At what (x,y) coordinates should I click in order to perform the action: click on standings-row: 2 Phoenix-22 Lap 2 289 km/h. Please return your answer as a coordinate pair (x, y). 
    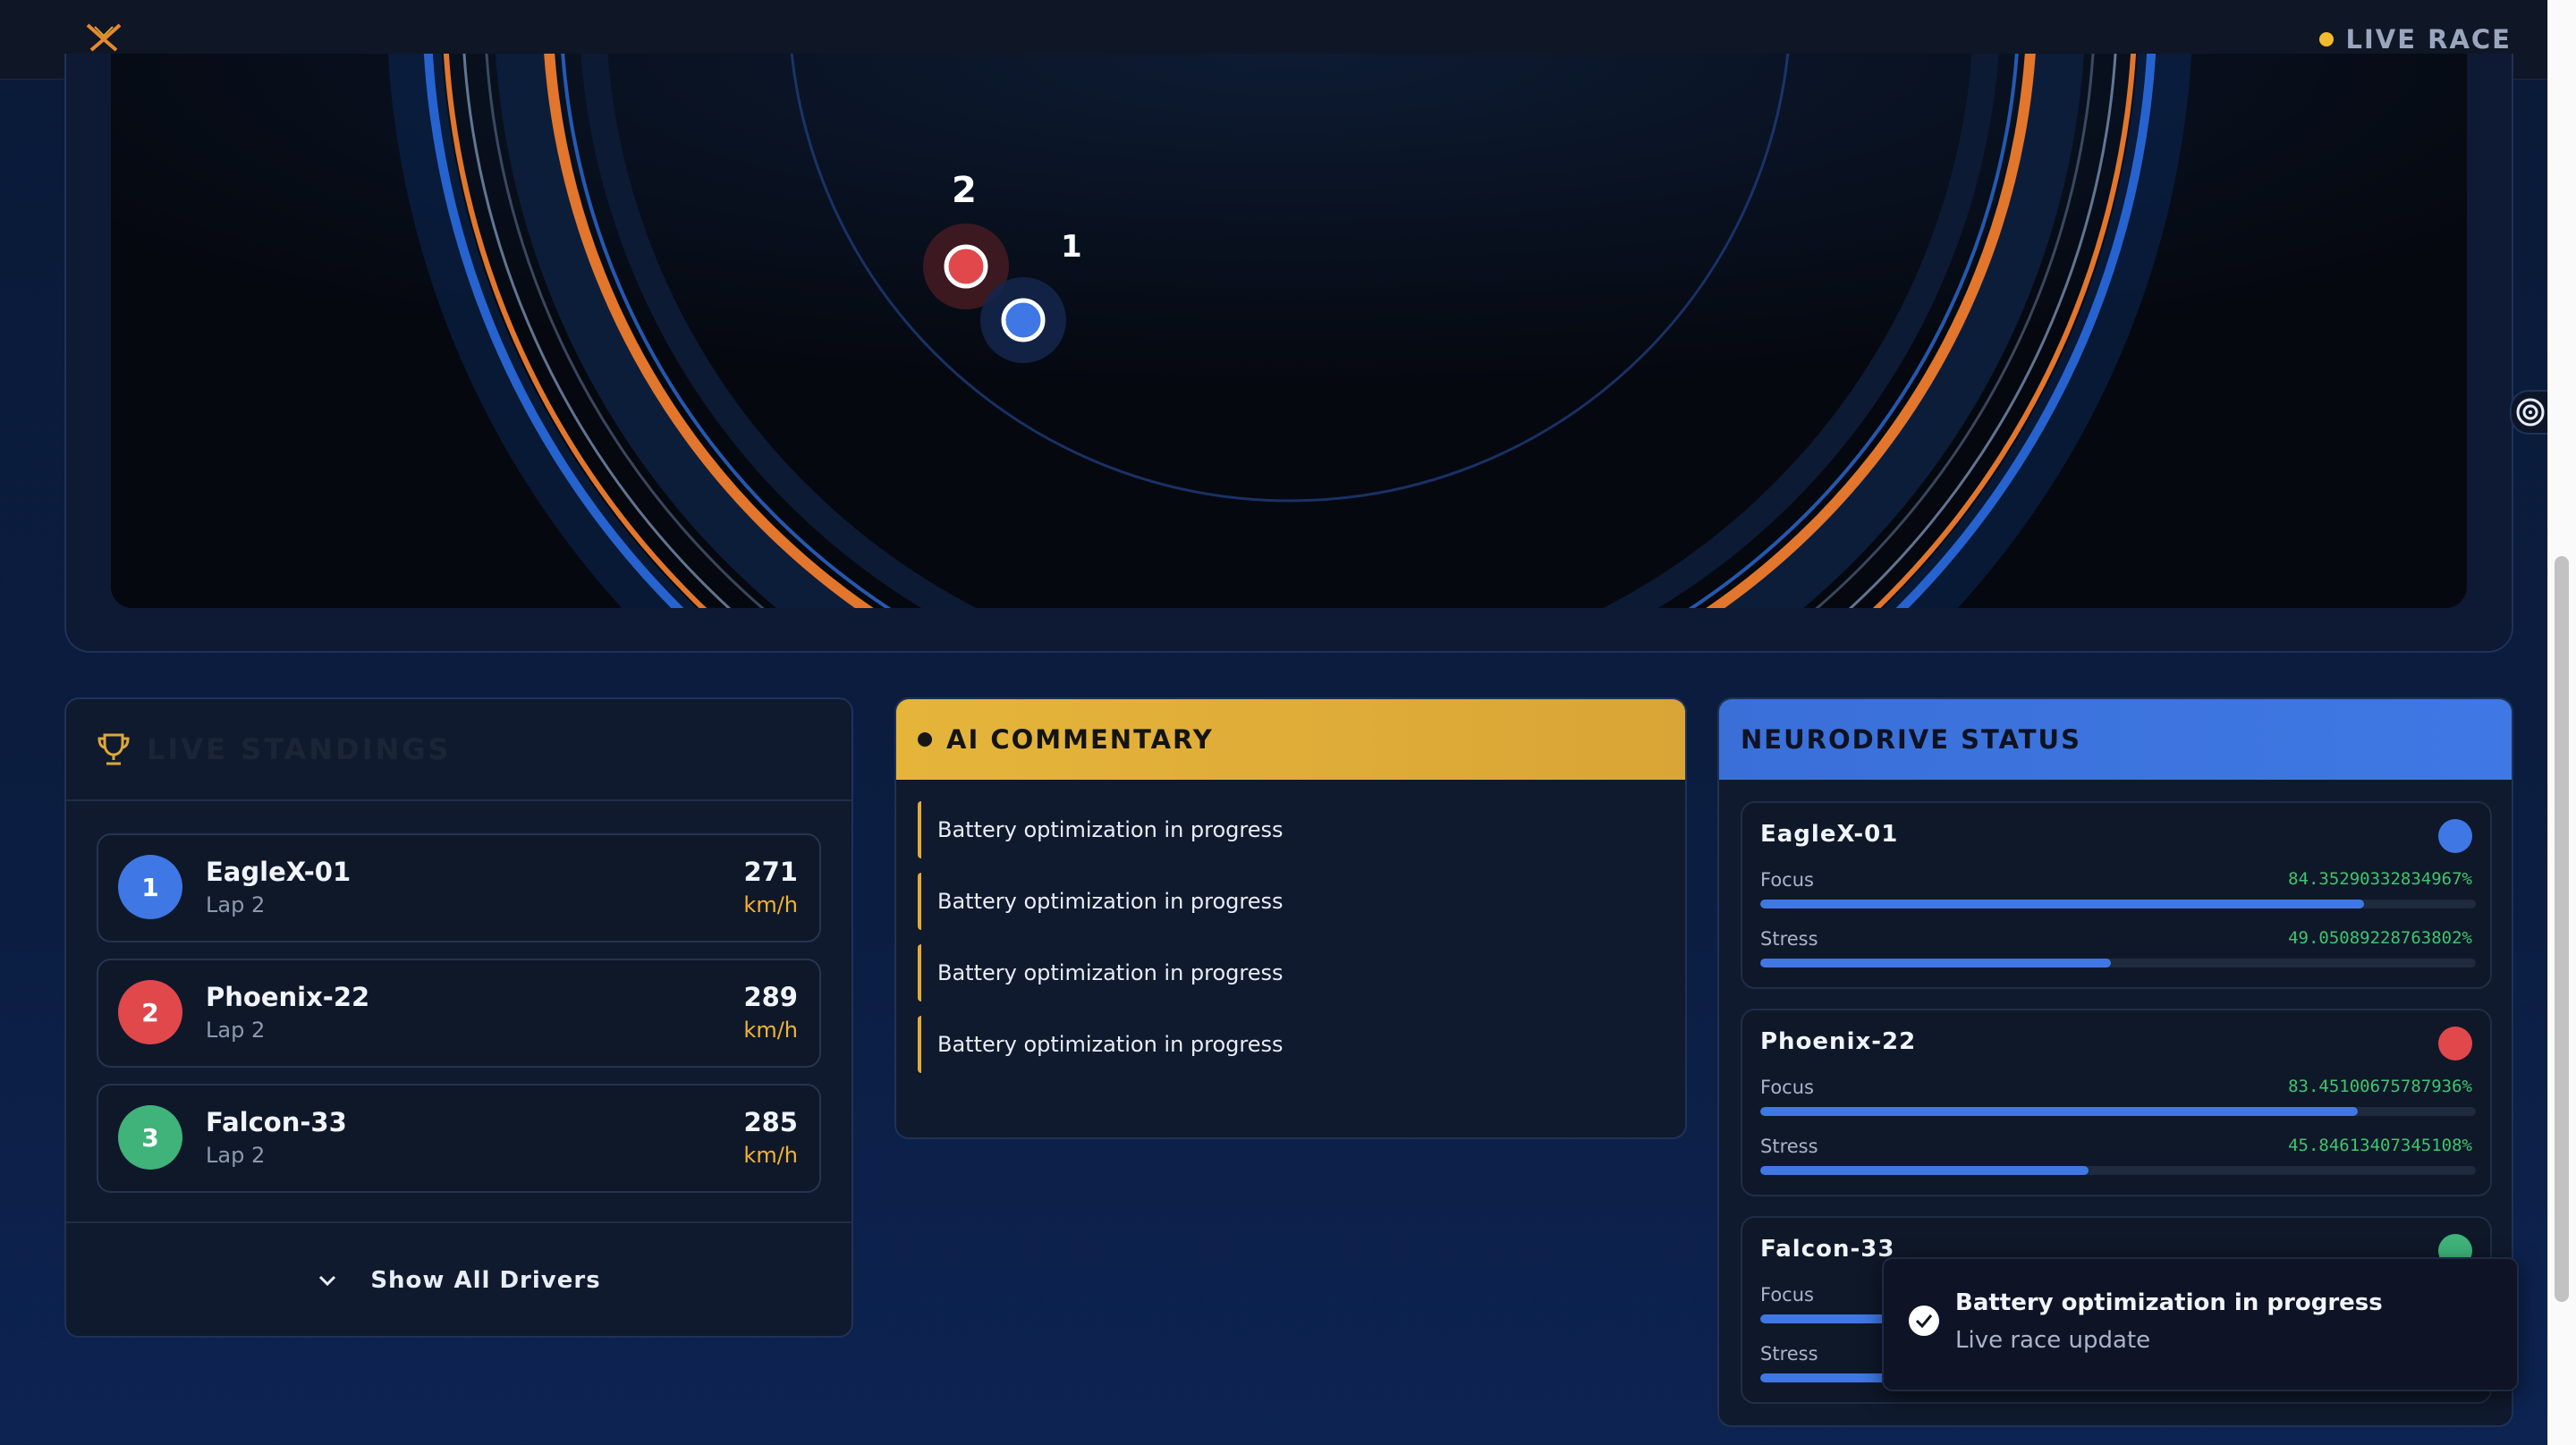
    Looking at the image, I should click on (459, 1013).